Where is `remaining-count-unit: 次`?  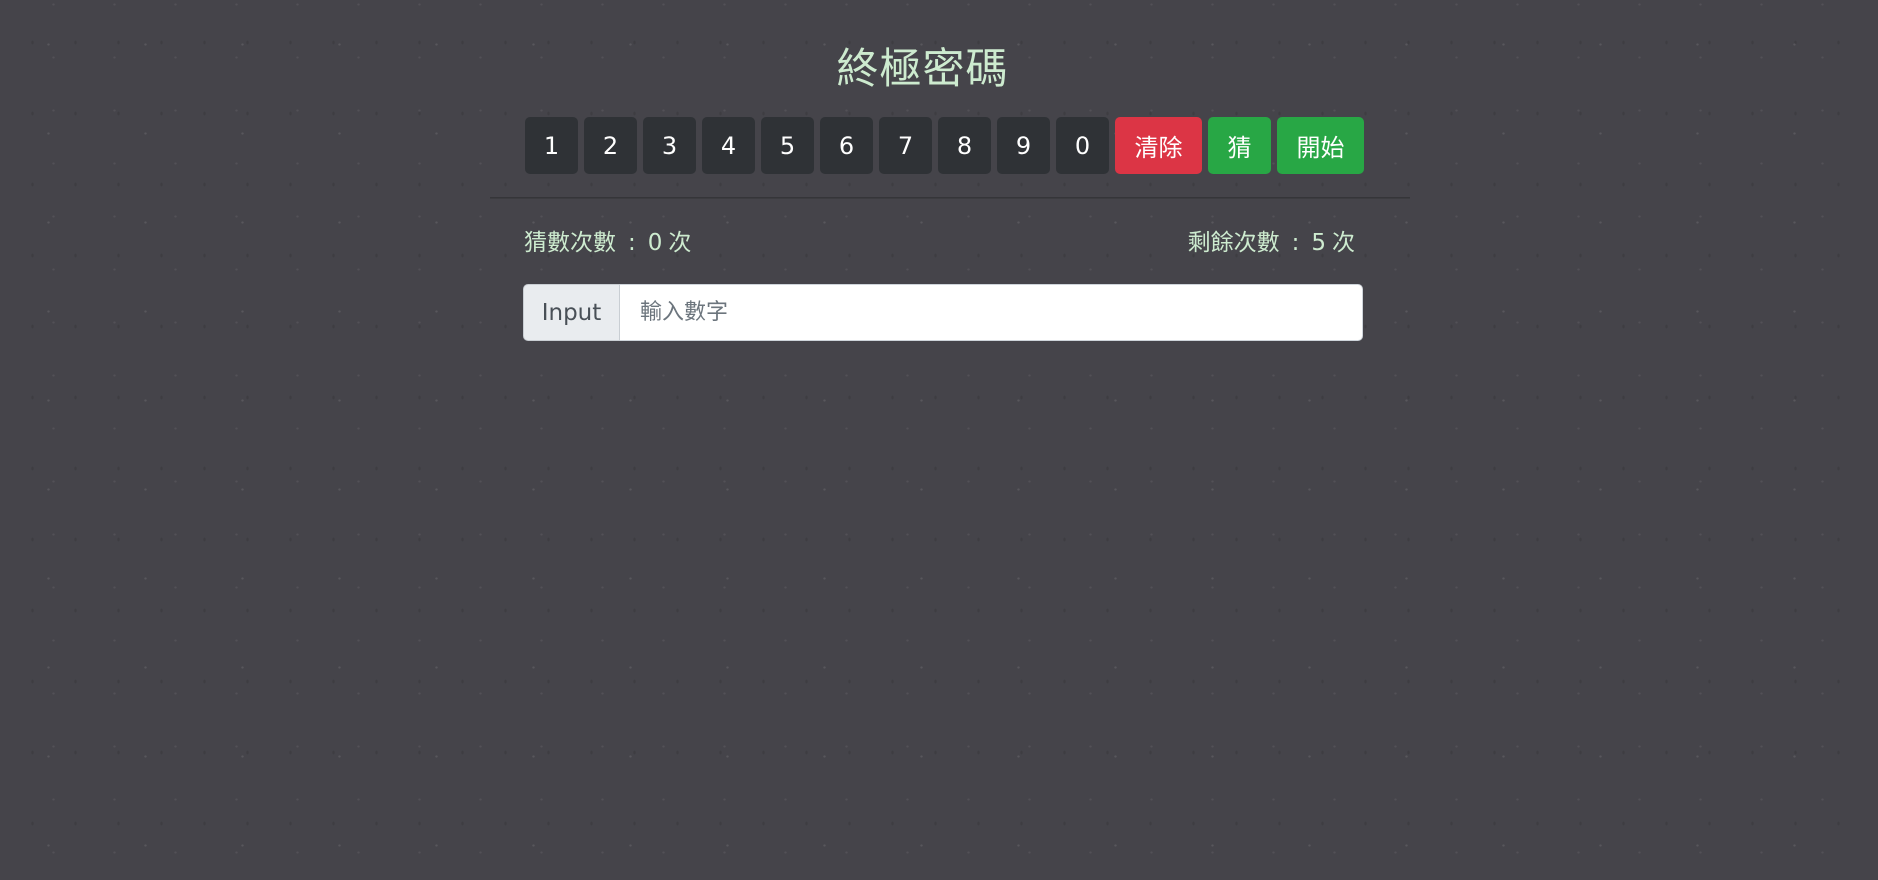 remaining-count-unit: 次 is located at coordinates (1343, 243).